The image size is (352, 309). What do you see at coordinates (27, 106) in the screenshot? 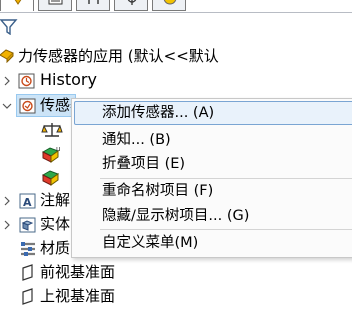
I see `sensor-icon` at bounding box center [27, 106].